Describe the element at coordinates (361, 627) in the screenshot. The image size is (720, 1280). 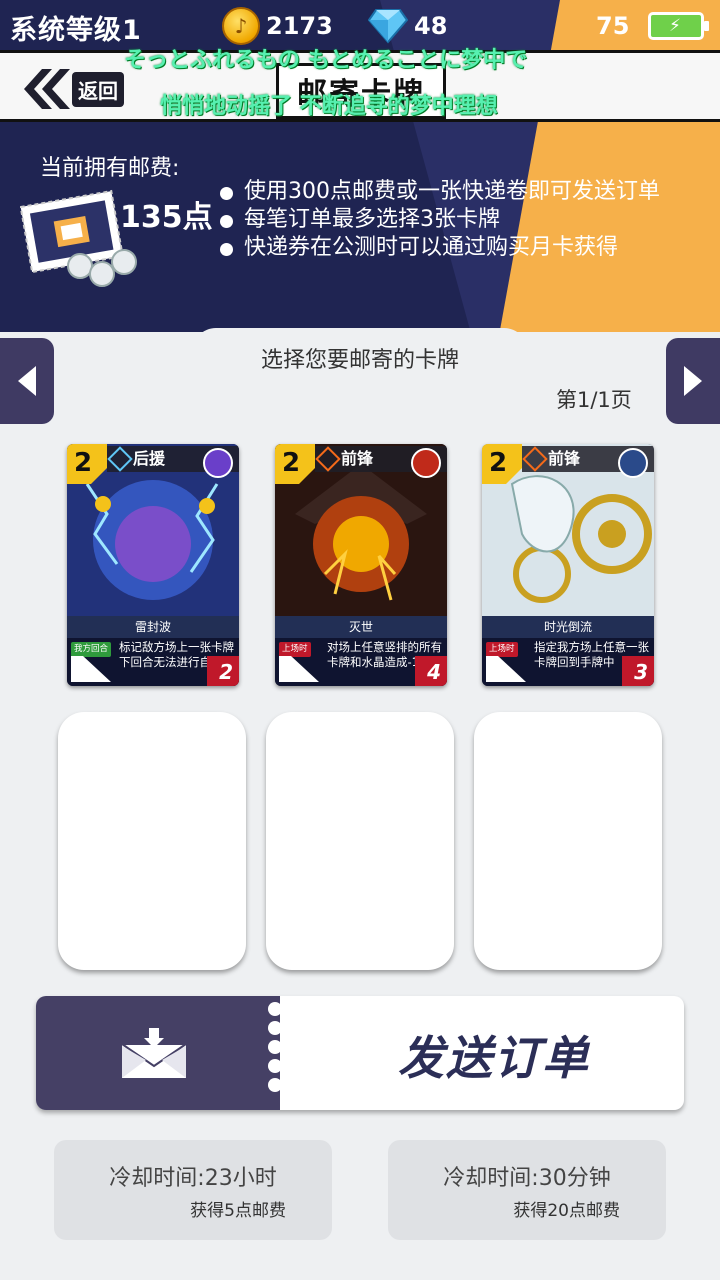
I see `card-name: 灭世` at that location.